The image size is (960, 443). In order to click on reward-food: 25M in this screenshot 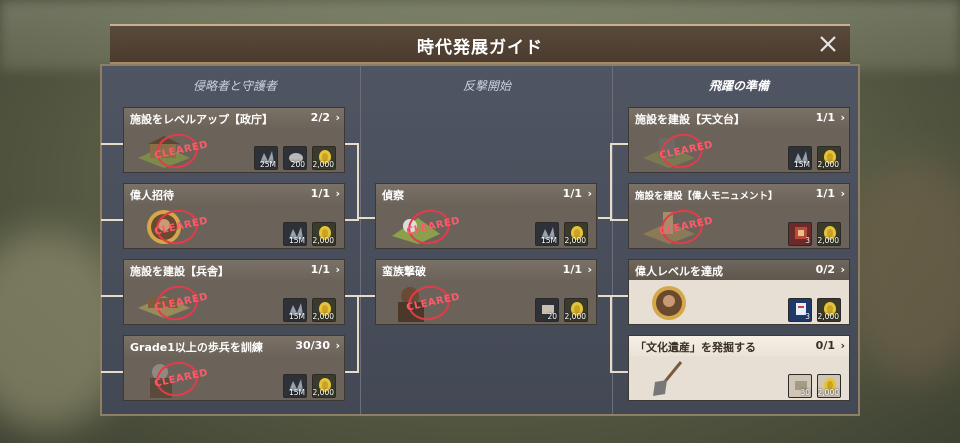, I will do `click(266, 158)`.